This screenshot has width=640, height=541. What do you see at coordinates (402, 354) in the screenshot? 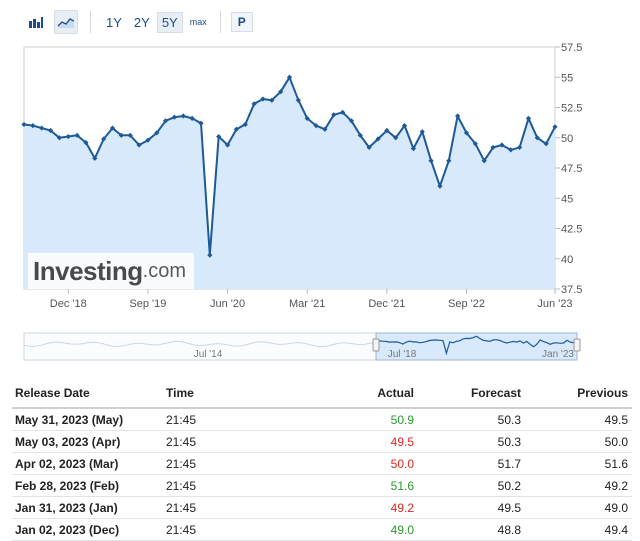
I see `navigator-label: Jul '18` at bounding box center [402, 354].